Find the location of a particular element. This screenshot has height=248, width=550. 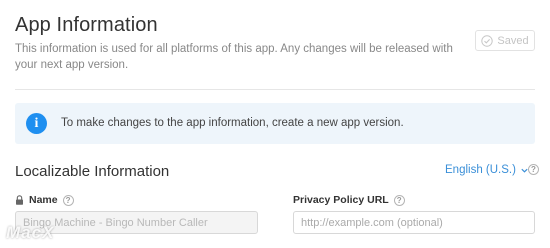

watermark: MacX is located at coordinates (30, 232).